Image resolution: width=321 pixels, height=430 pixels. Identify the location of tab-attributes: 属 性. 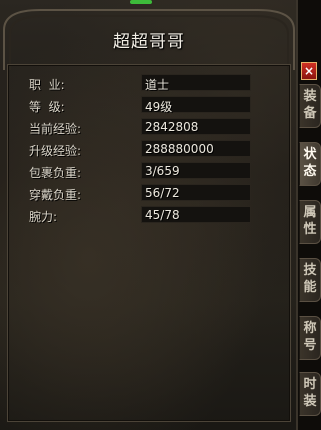
(310, 222).